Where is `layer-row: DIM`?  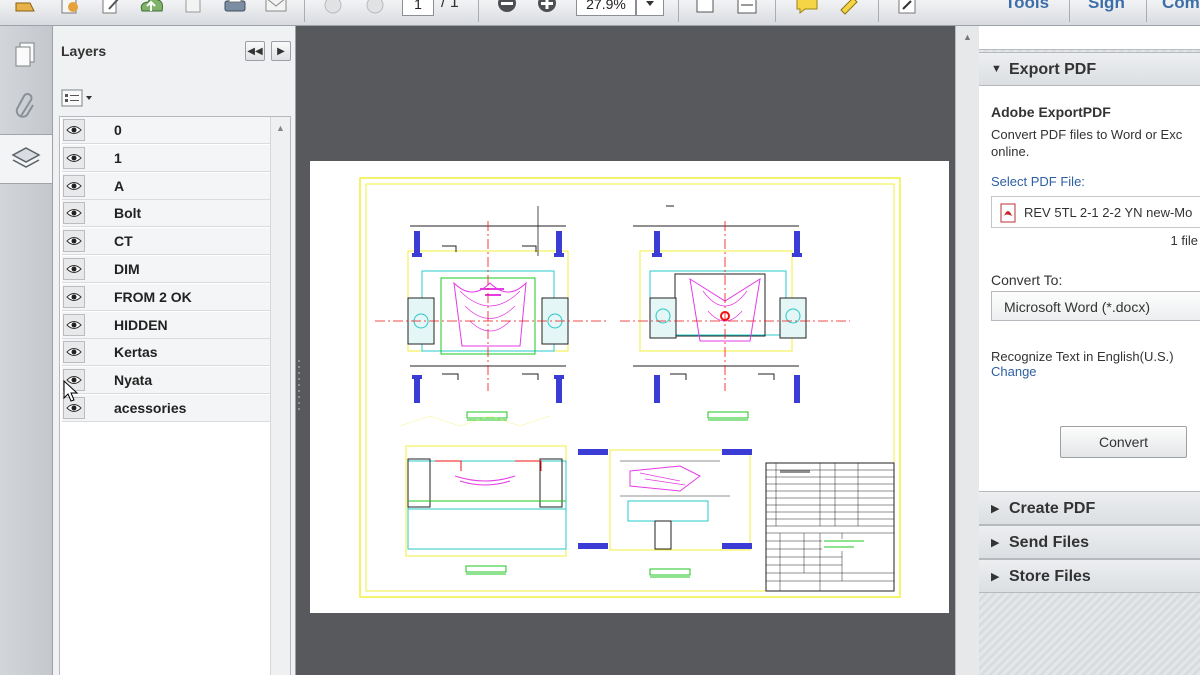
layer-row: DIM is located at coordinates (166, 269).